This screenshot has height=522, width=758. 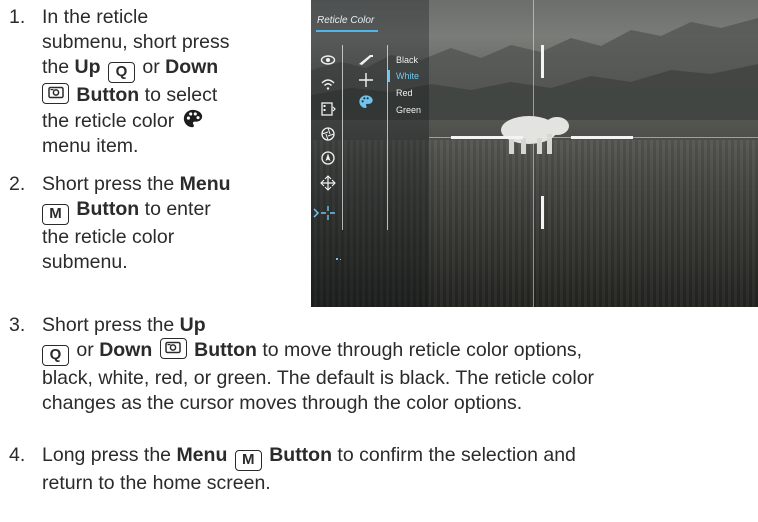 What do you see at coordinates (17, 17) in the screenshot?
I see `step-number: 1.` at bounding box center [17, 17].